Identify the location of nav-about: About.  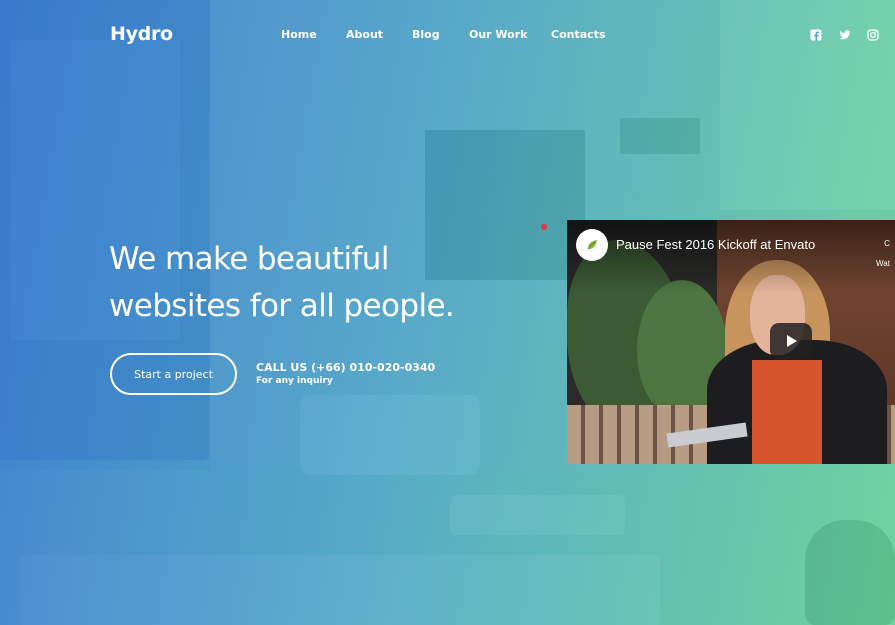
(364, 34).